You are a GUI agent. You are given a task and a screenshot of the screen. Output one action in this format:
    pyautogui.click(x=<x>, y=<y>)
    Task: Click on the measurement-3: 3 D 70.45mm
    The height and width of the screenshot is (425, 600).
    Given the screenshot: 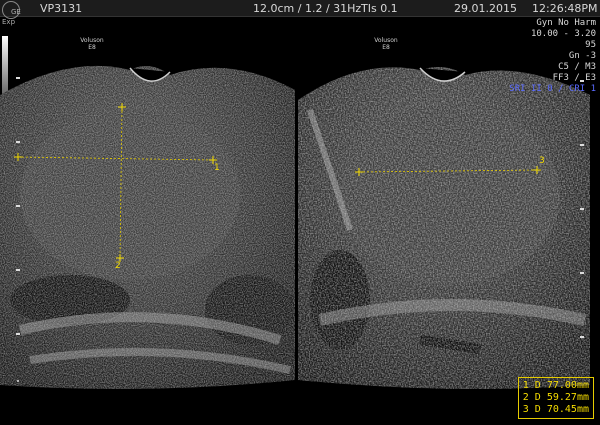 What is the action you would take?
    pyautogui.click(x=555, y=409)
    